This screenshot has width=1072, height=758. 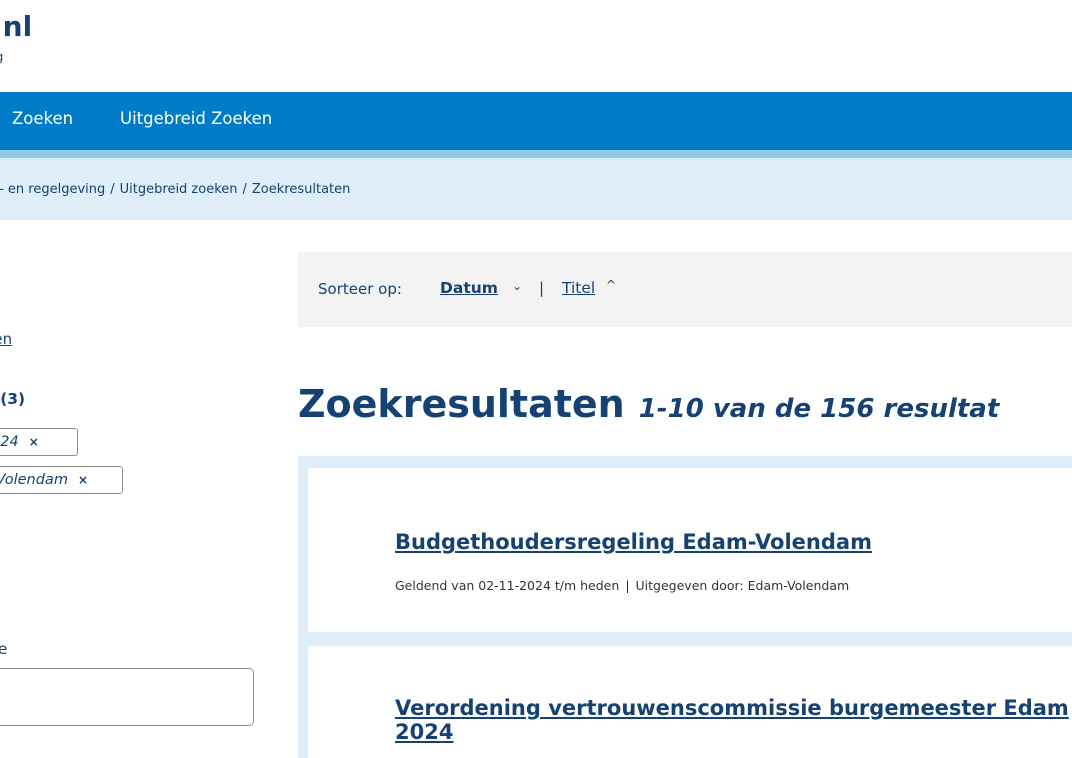 I want to click on result-publisher: Uitgegeven door: Edam-Volendam, so click(x=742, y=585).